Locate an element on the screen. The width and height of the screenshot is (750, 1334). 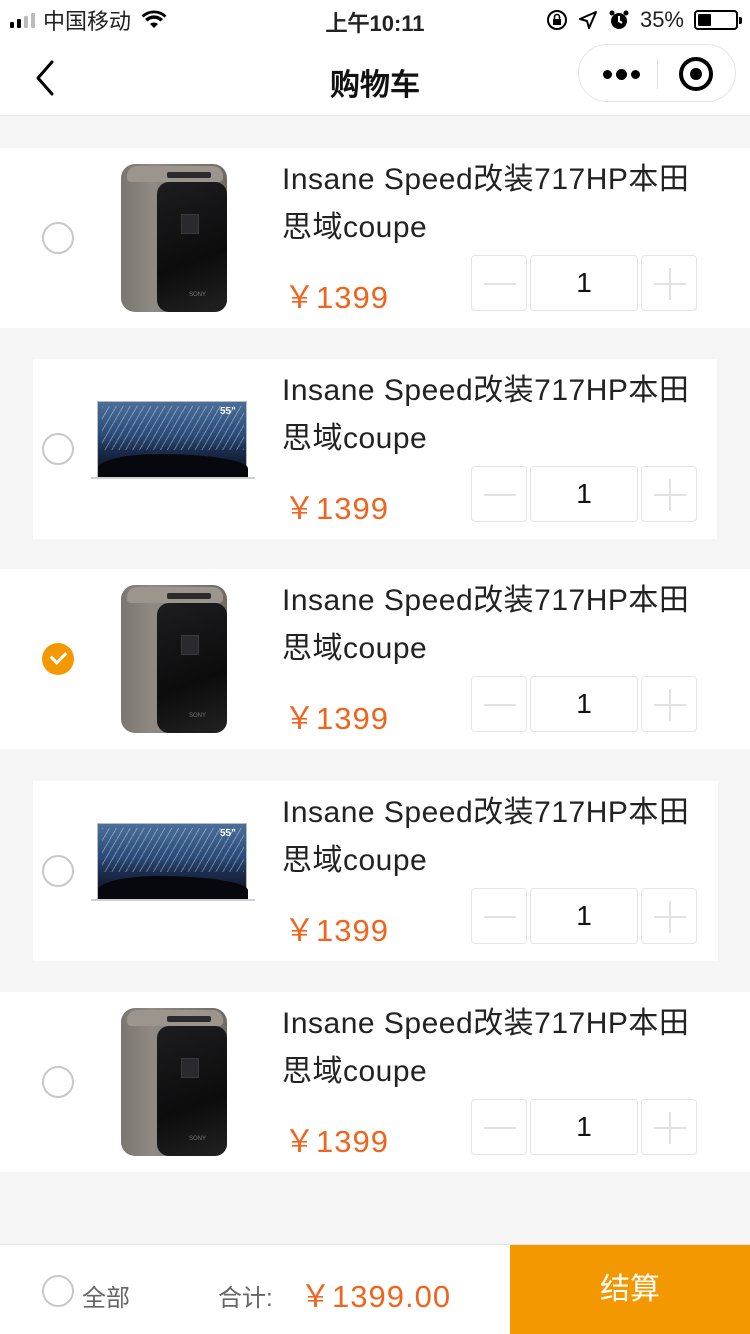
nav-bar: 购物车 is located at coordinates (375, 78).